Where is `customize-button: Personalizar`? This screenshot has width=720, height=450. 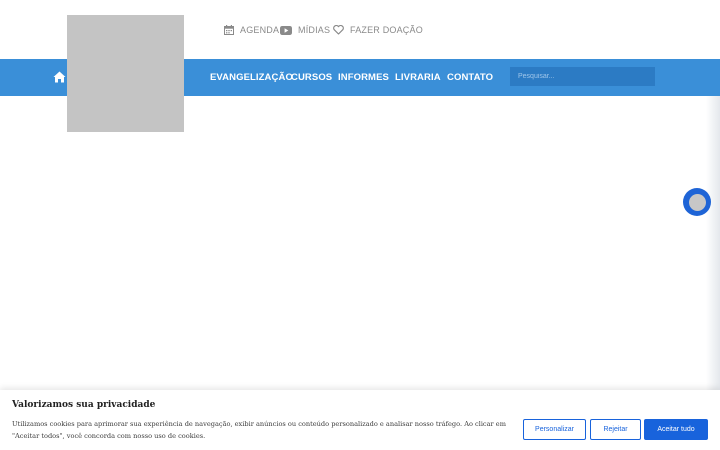
customize-button: Personalizar is located at coordinates (554, 429).